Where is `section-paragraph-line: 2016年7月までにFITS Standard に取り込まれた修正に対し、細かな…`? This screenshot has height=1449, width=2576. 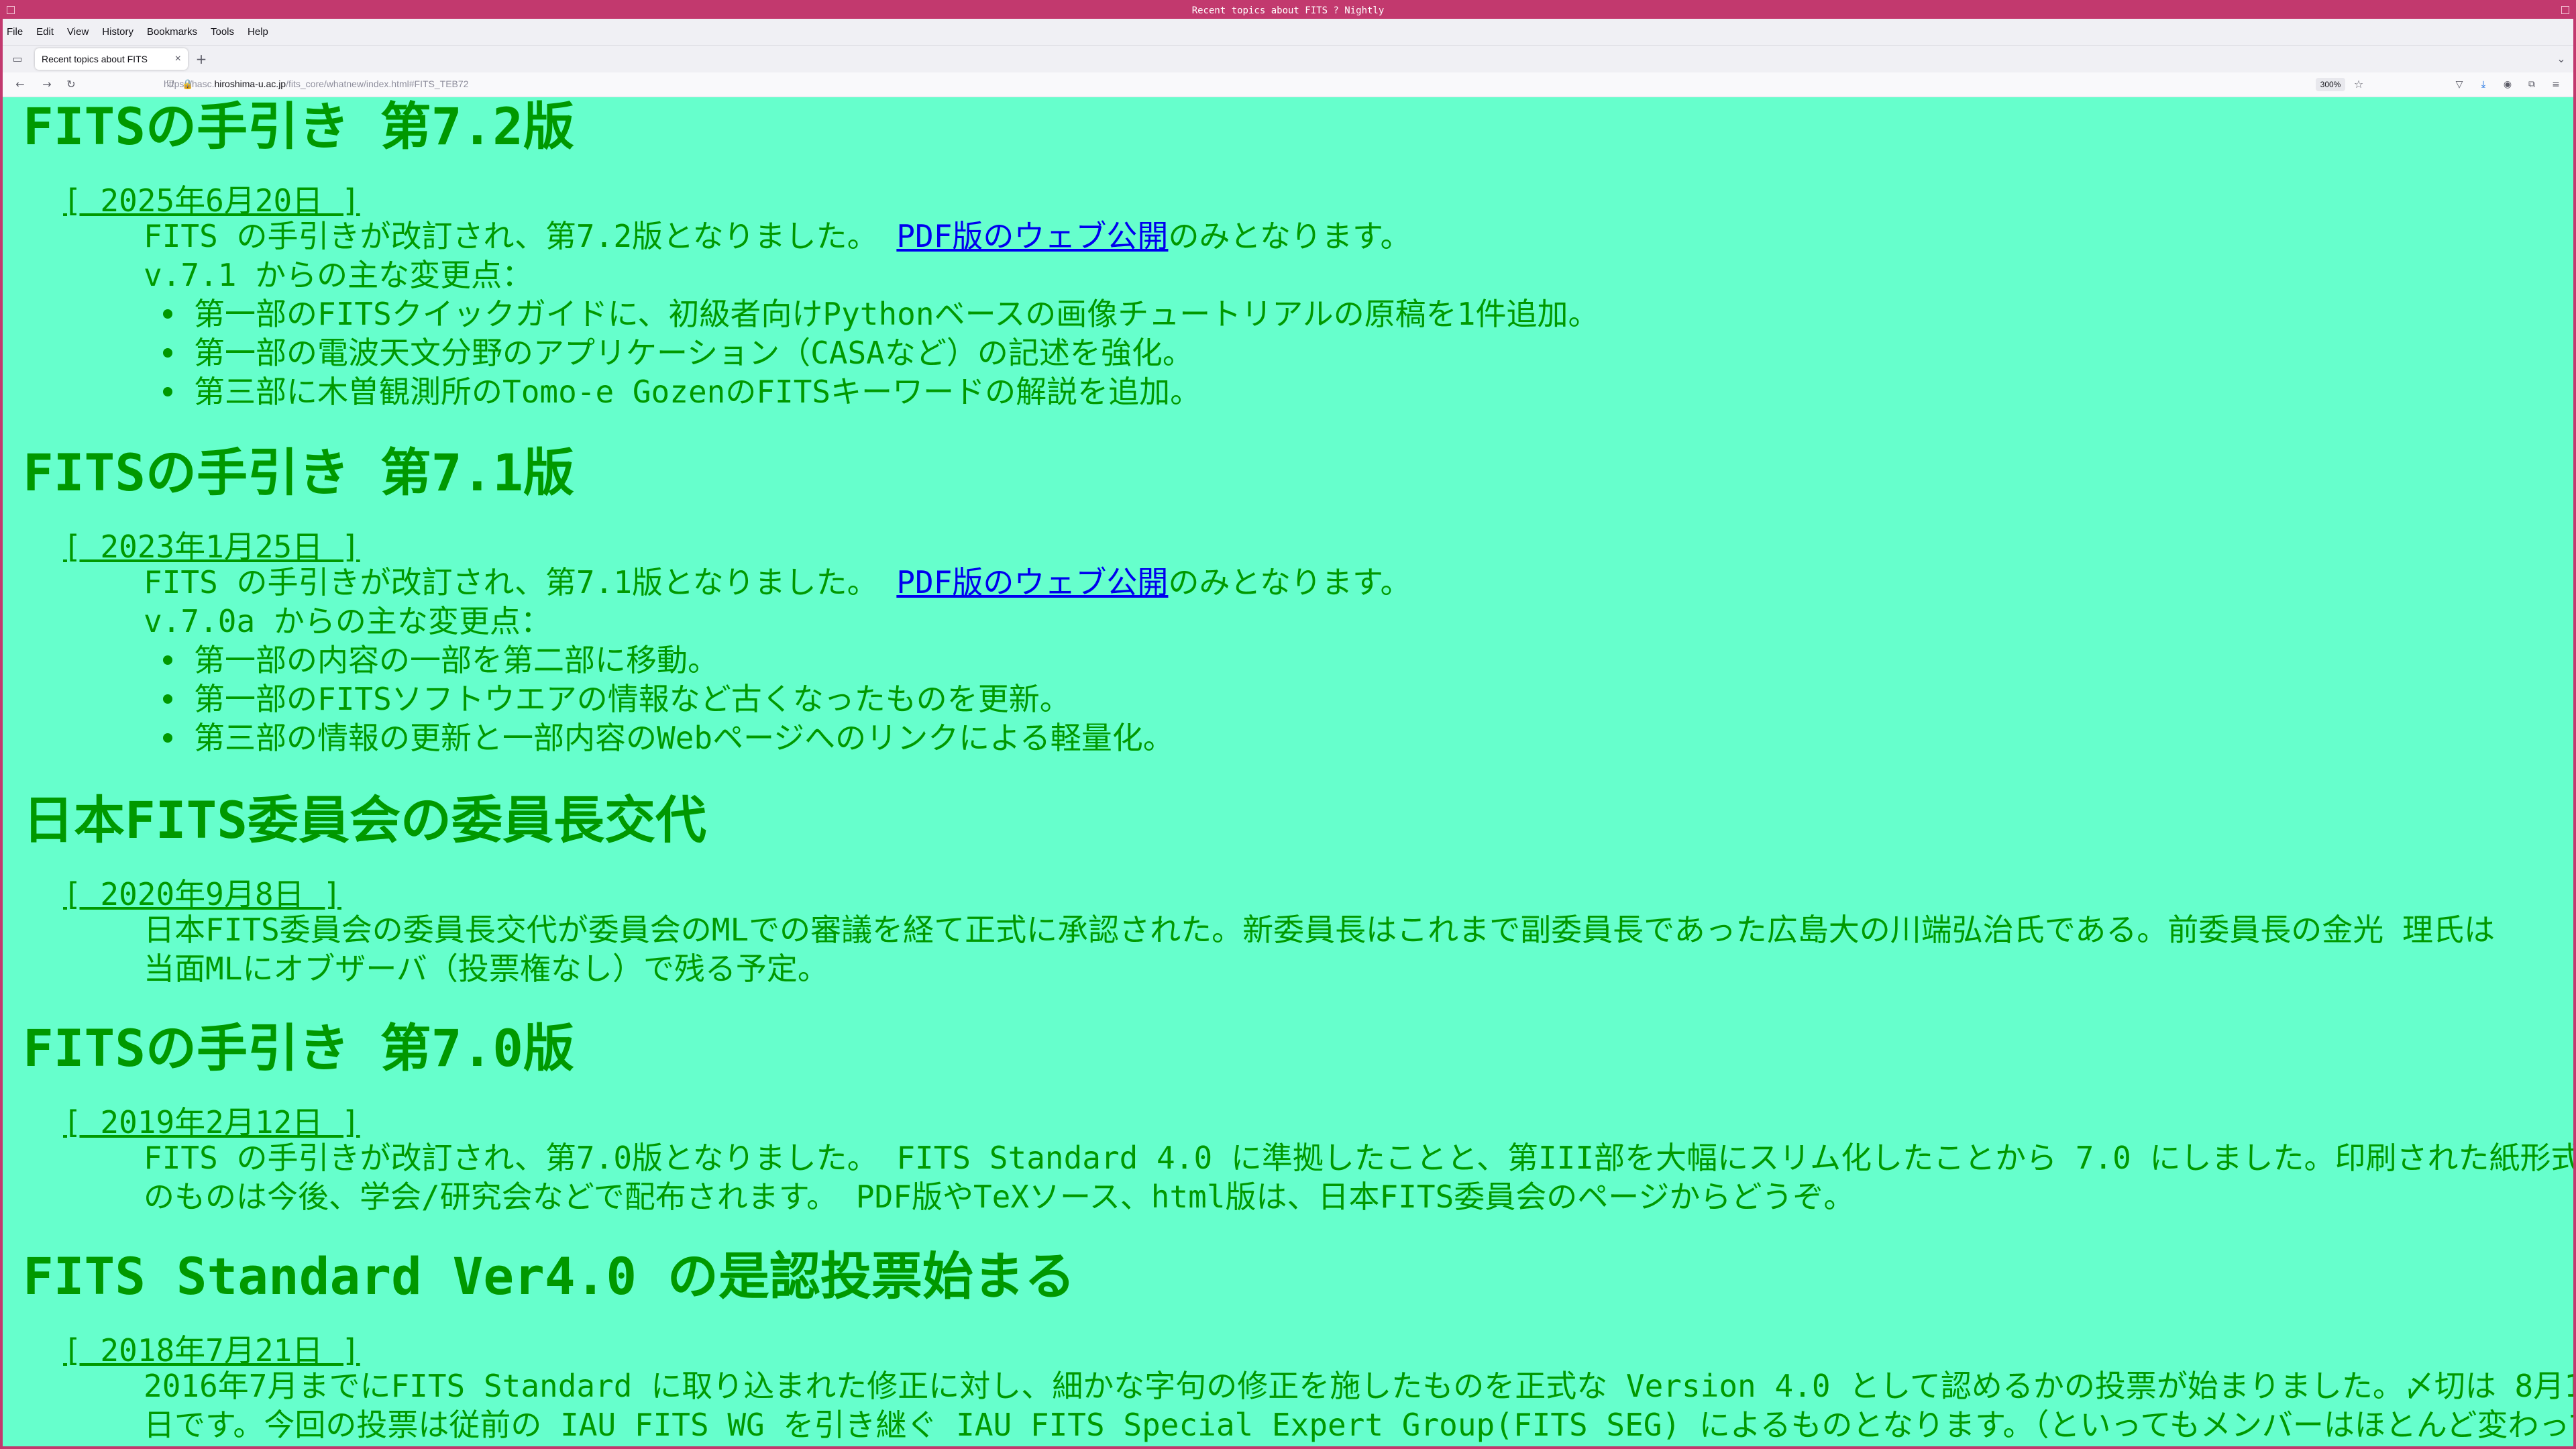 section-paragraph-line: 2016年7月までにFITS Standard に取り込まれた修正に対し、細かな… is located at coordinates (1358, 1386).